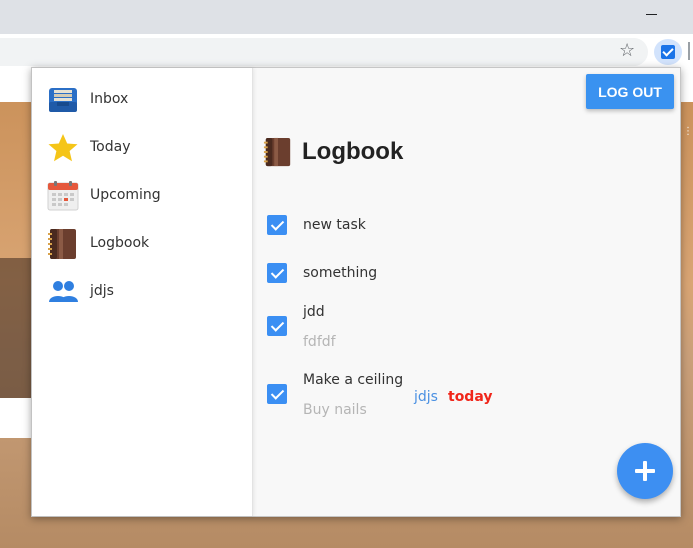  Describe the element at coordinates (142, 100) in the screenshot. I see `sidebar-item-inbox: Inbox` at that location.